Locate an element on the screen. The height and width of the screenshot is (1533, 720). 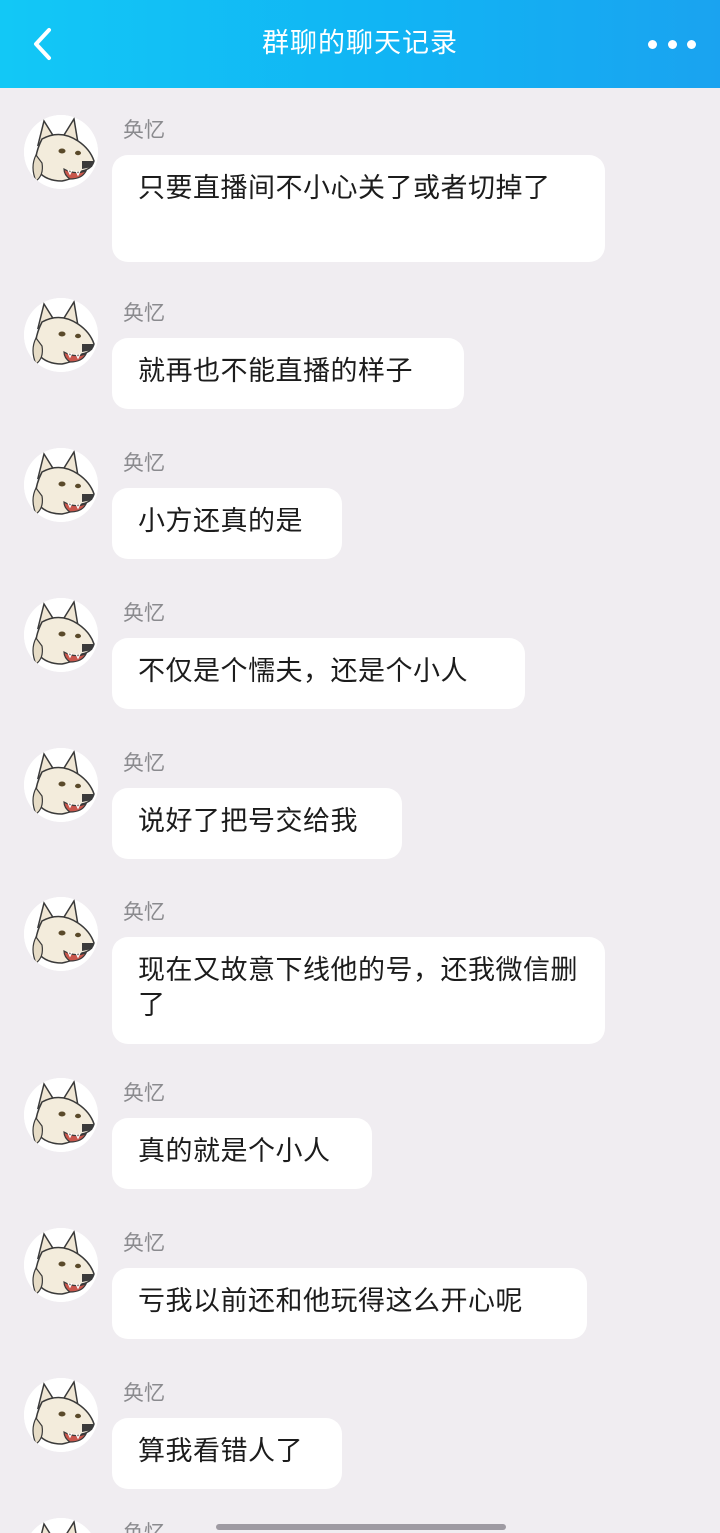
chat-header: 群聊的聊天记录 is located at coordinates (360, 44).